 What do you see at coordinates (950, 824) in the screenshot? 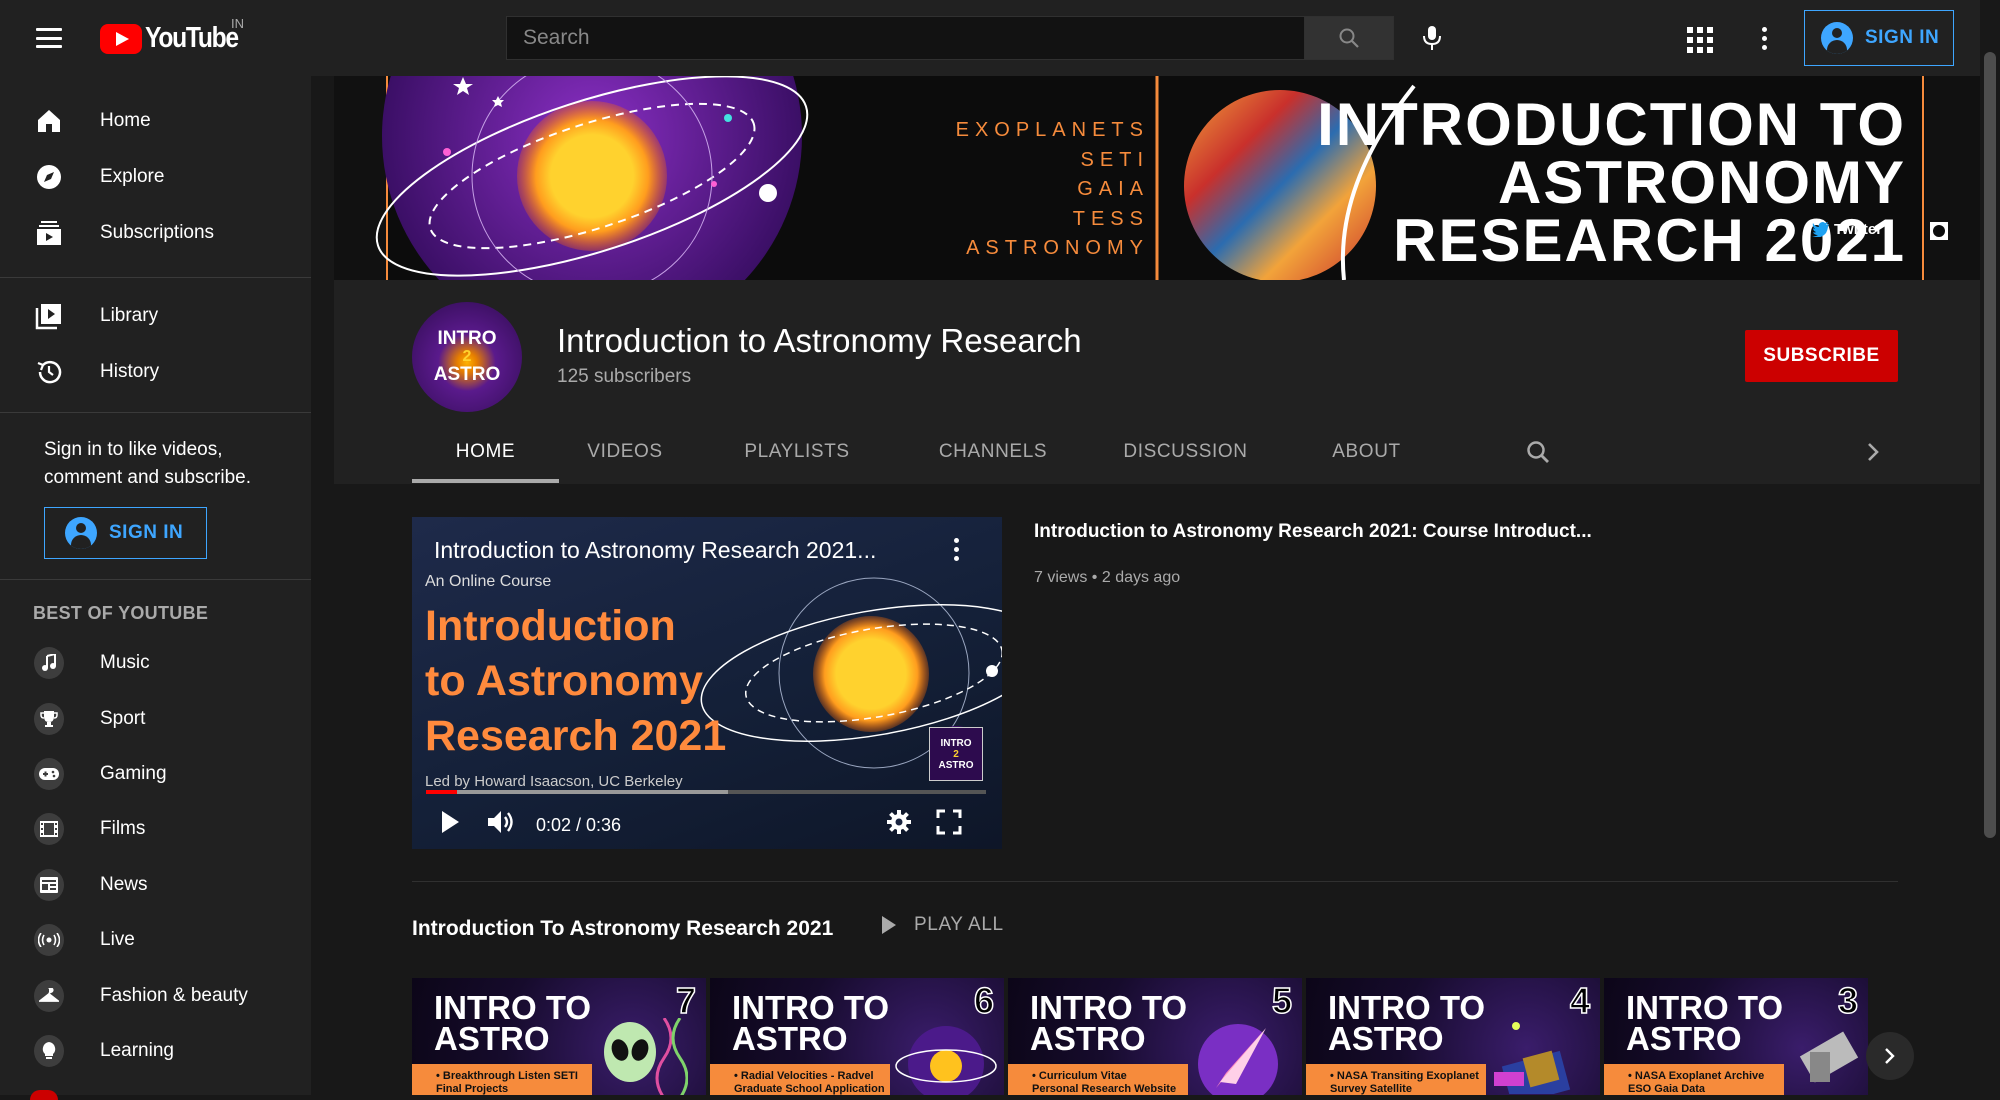
I see `fullscreen-button` at bounding box center [950, 824].